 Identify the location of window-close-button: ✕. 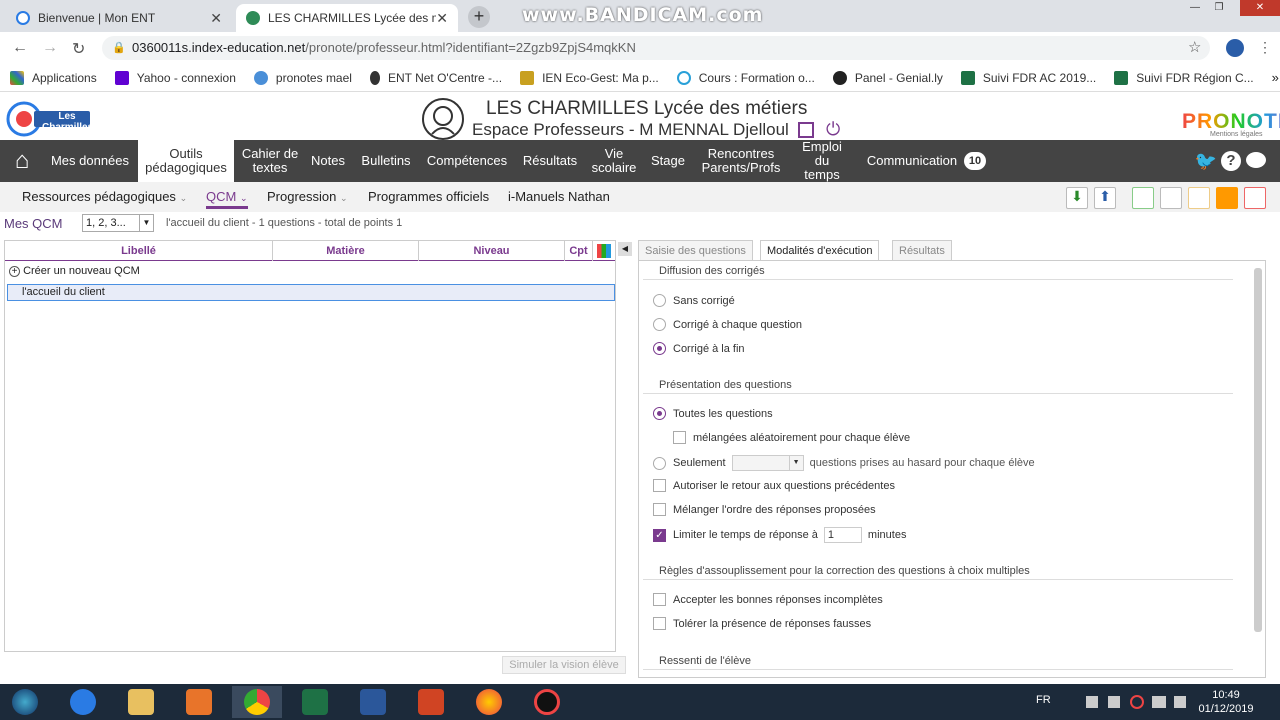
(1260, 8).